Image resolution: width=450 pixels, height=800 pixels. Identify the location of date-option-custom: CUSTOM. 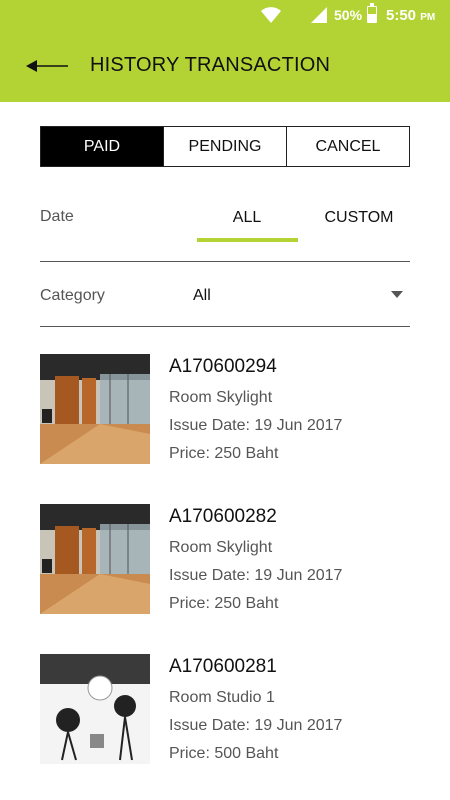
(359, 218).